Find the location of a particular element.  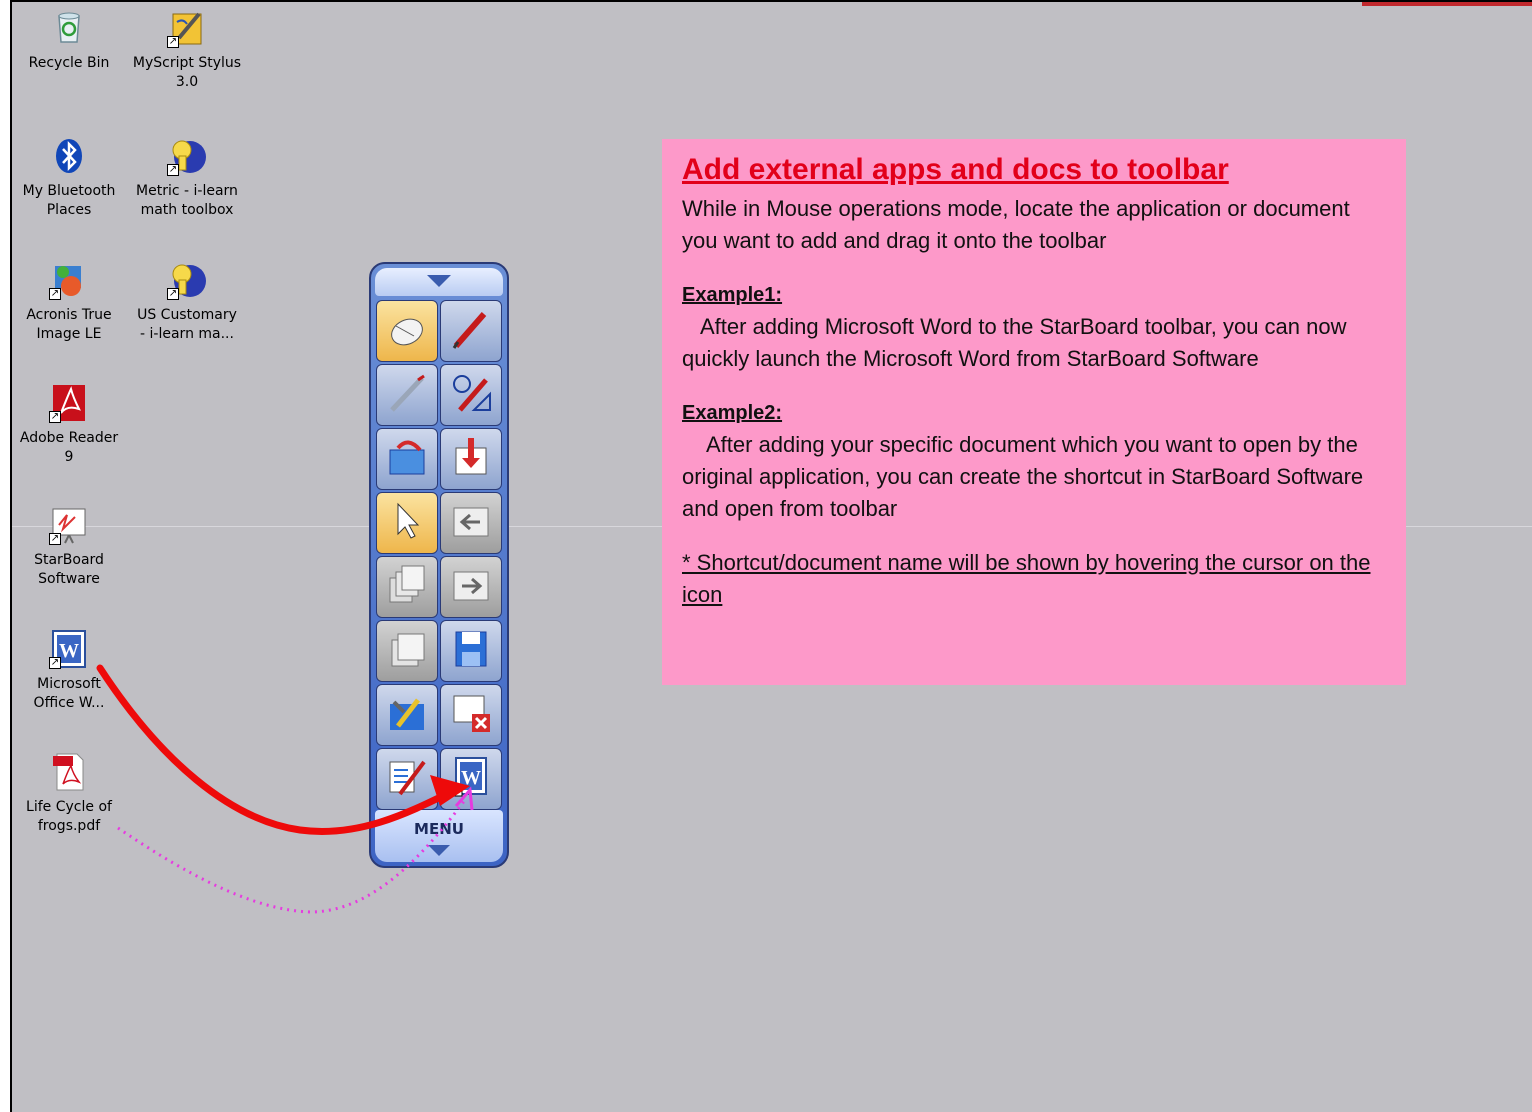

tools-icon is located at coordinates (407, 715).